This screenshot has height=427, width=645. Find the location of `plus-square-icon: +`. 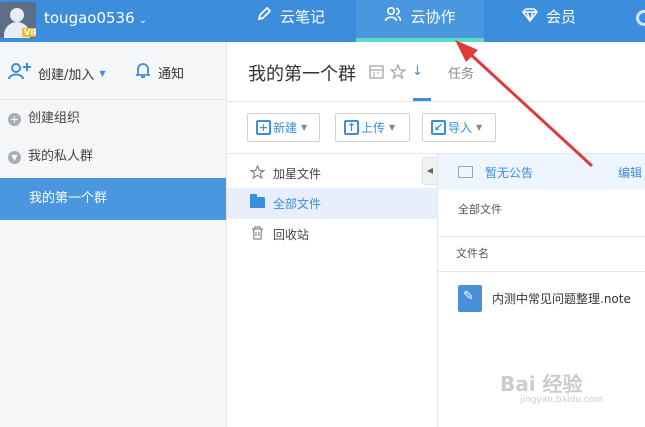

plus-square-icon: + is located at coordinates (263, 127).